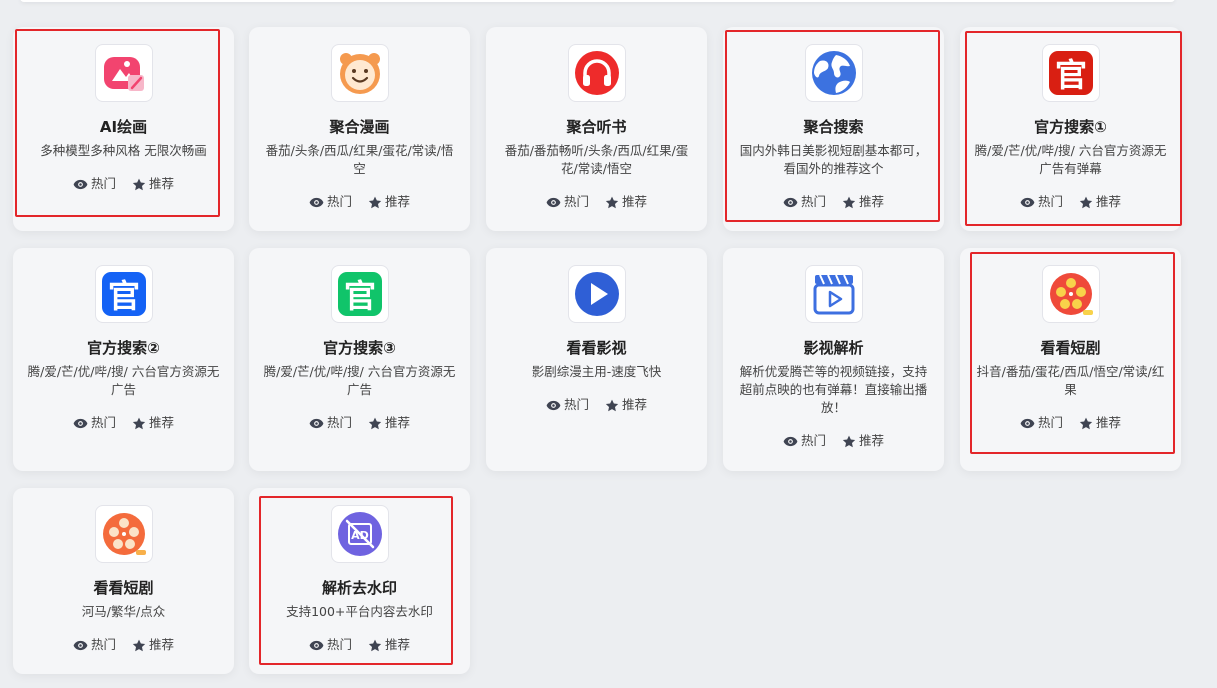  I want to click on no-watermark-icon: AD, so click(359, 534).